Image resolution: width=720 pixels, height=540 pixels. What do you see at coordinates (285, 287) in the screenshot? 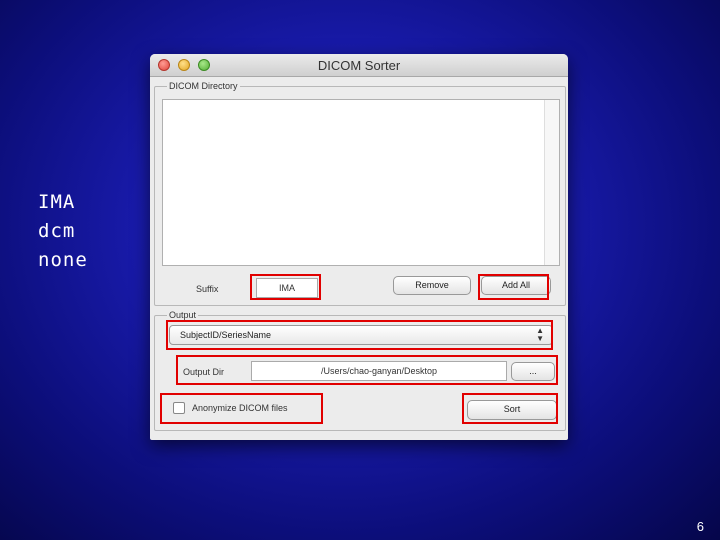
I see `suffix-highlight-box` at bounding box center [285, 287].